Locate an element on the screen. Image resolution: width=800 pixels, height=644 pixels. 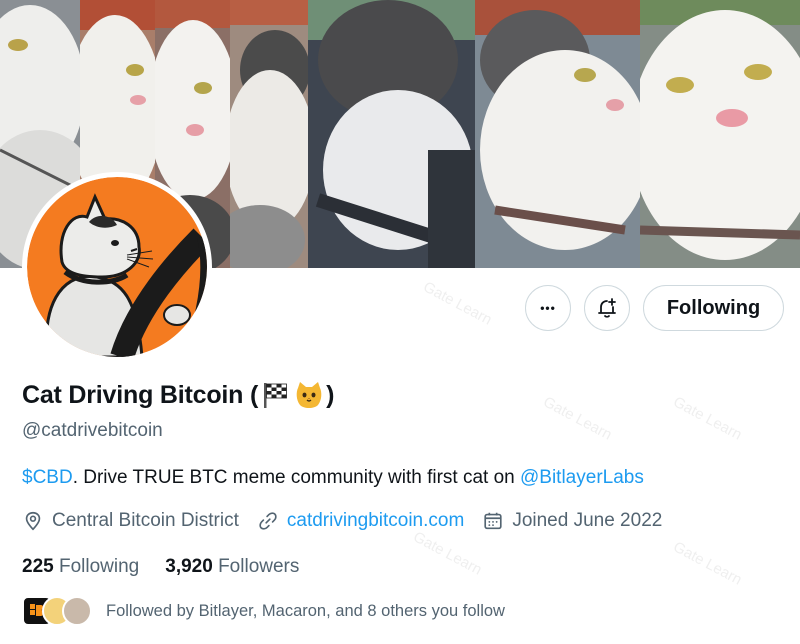
bell-plus-icon is located at coordinates (607, 308).